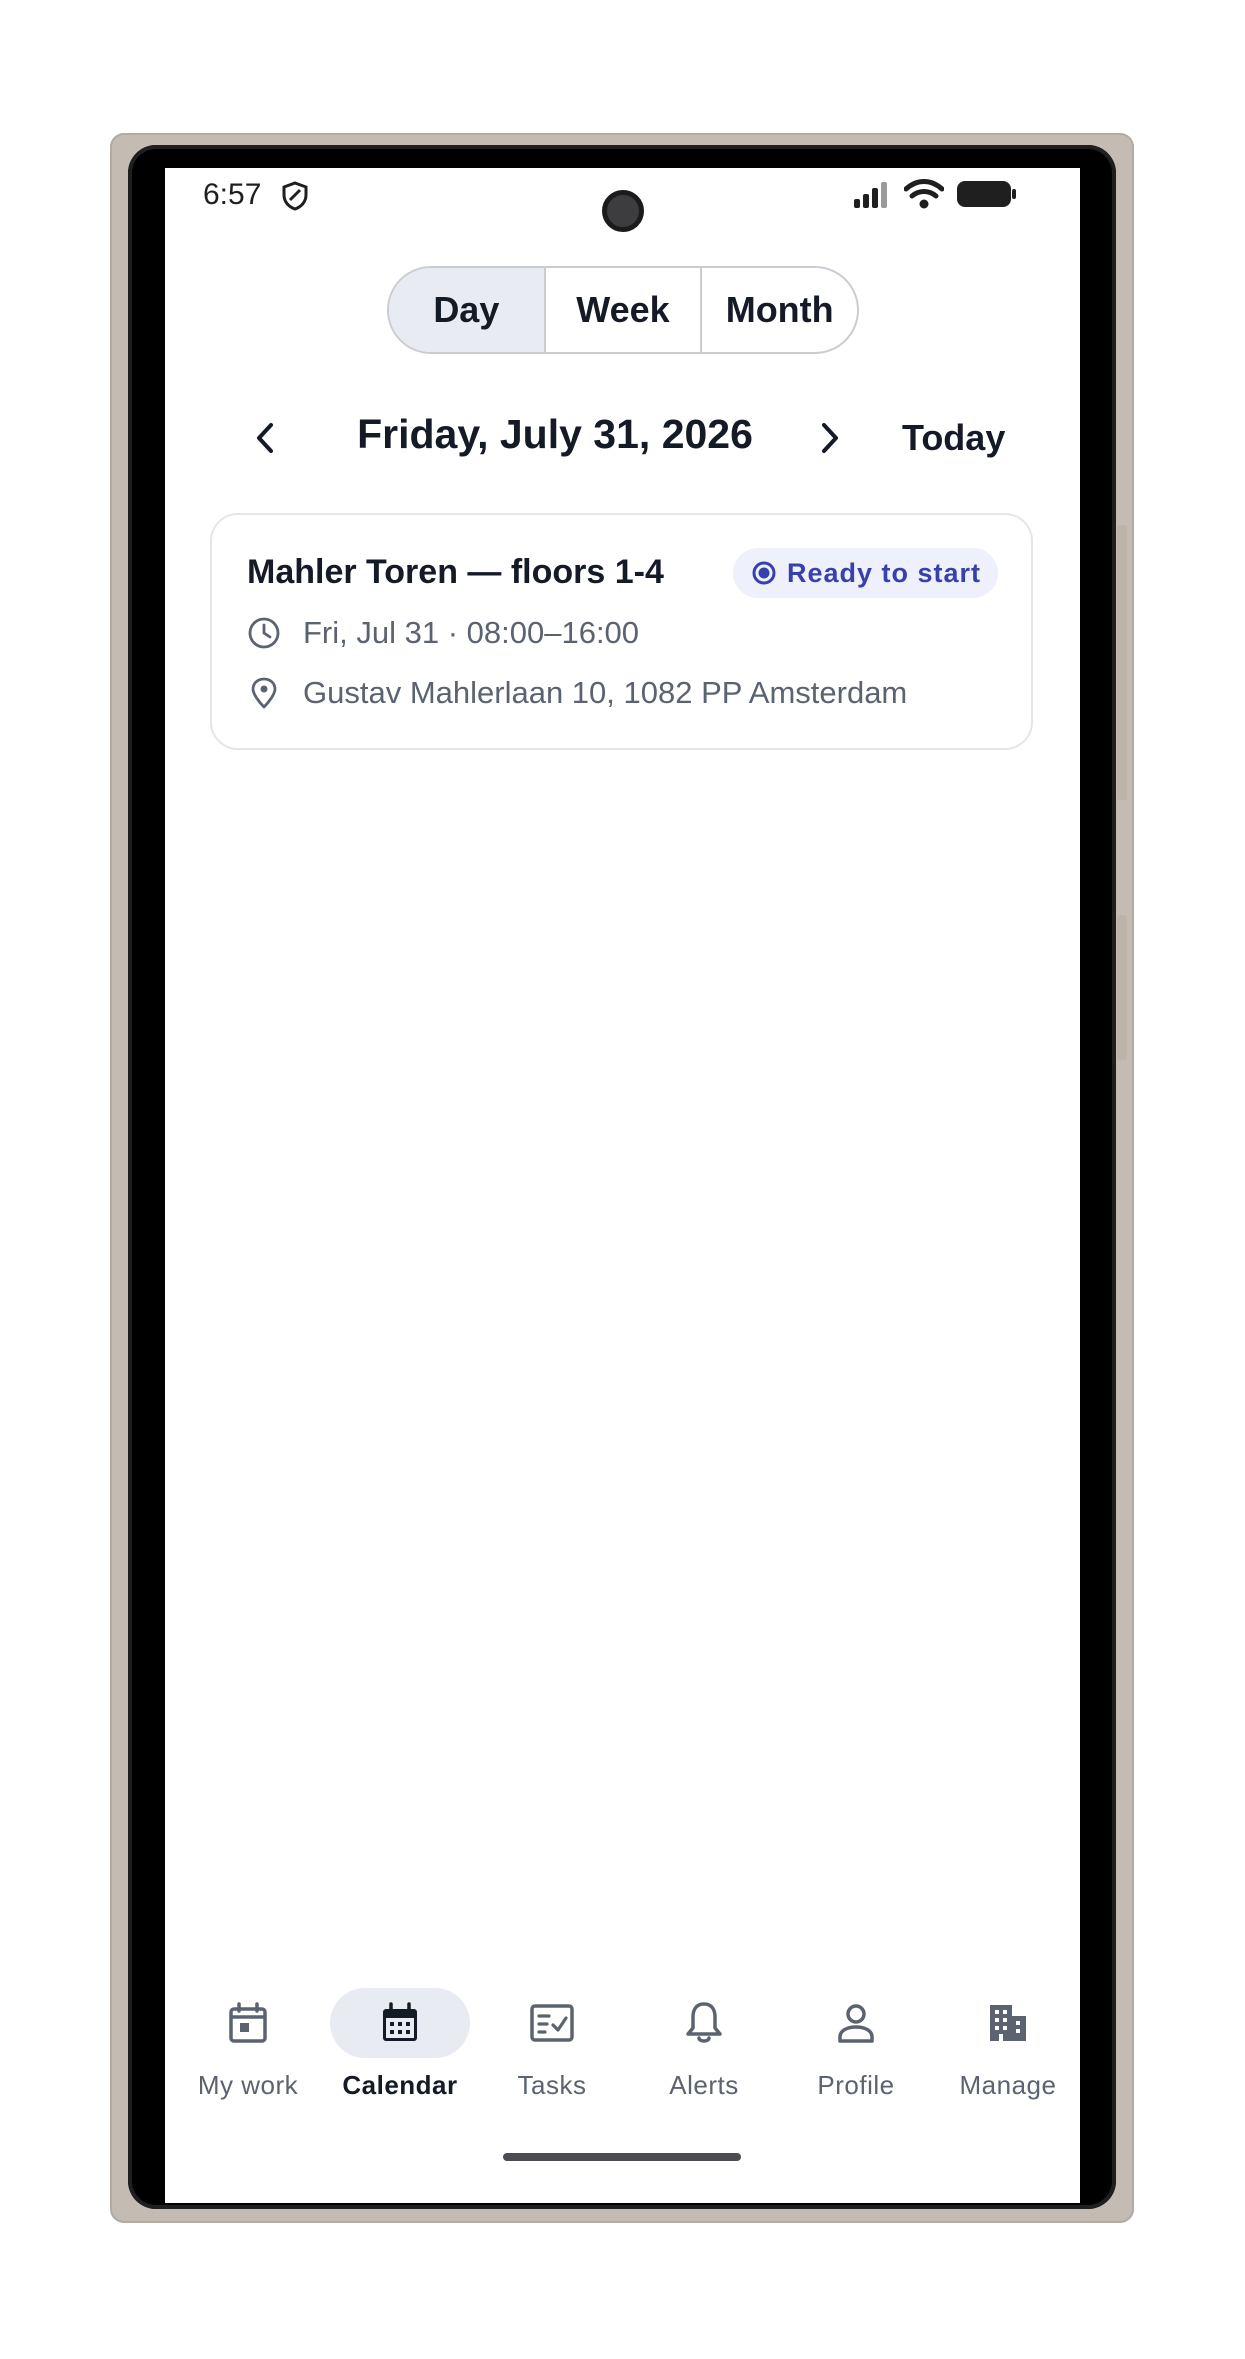  Describe the element at coordinates (455, 572) in the screenshot. I see `event-title: Mahler Toren — floors 1-4` at that location.